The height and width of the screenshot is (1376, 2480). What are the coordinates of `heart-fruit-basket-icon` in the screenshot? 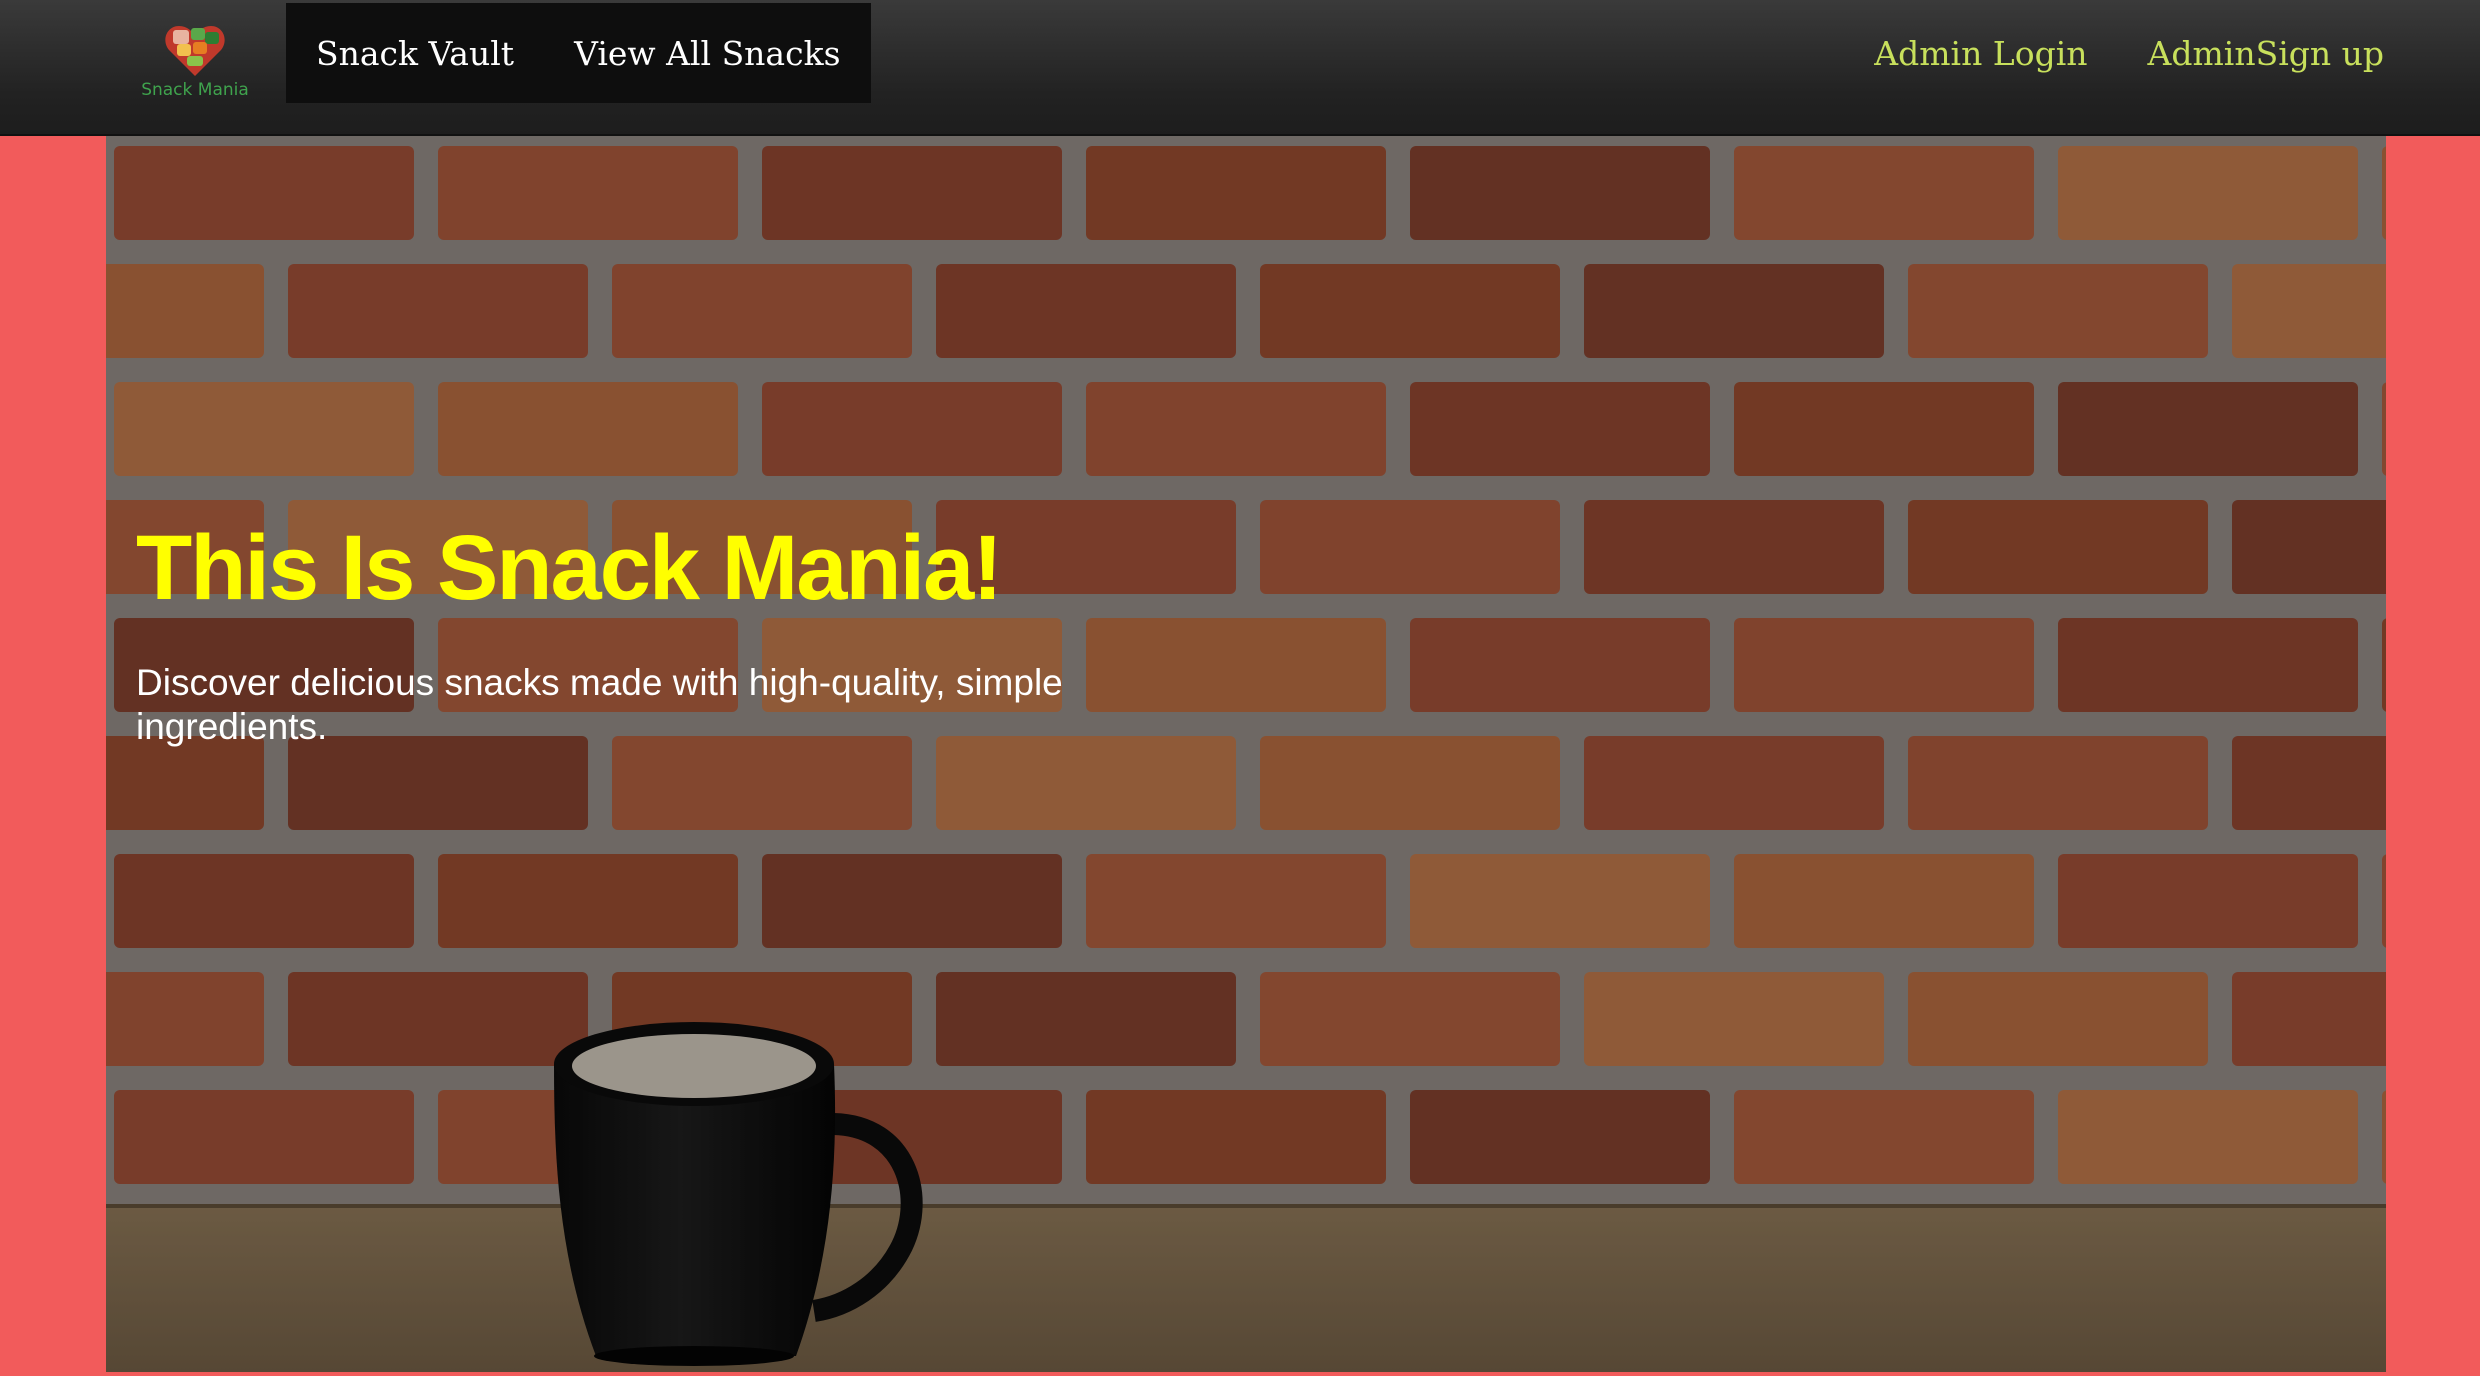 It's located at (195, 51).